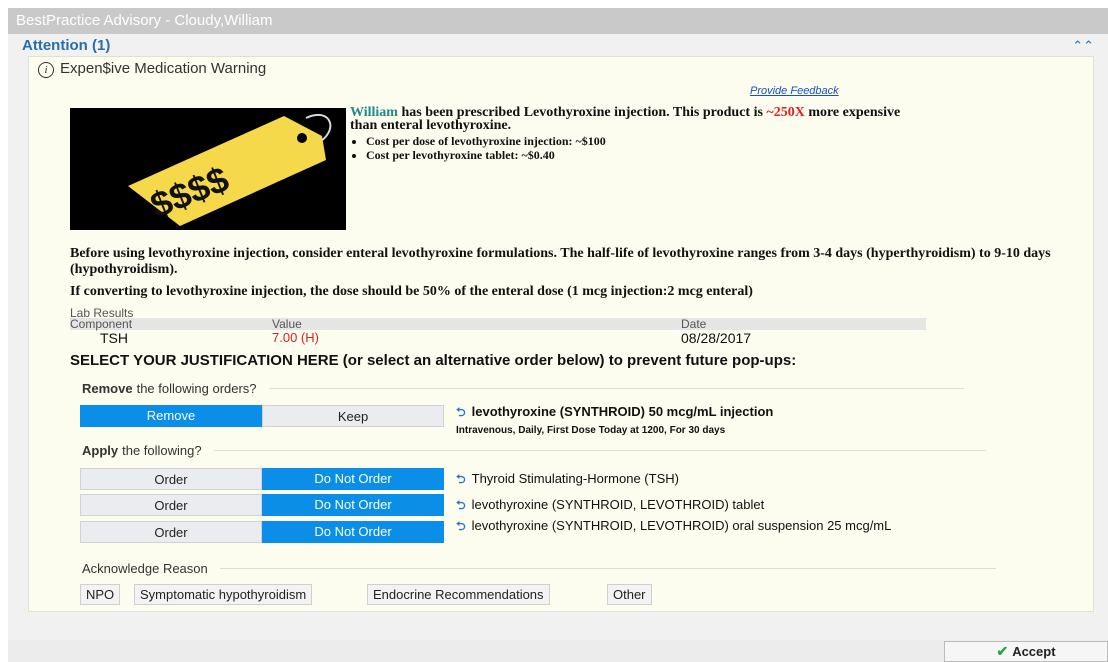 The height and width of the screenshot is (662, 1108). I want to click on acknowledge-header: Acknowledge Reason, so click(539, 568).